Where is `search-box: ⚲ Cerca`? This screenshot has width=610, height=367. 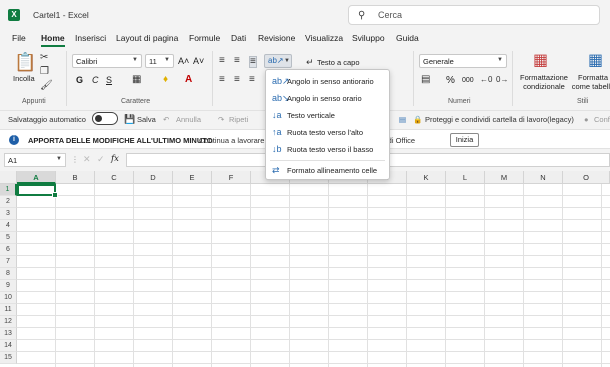
search-box: ⚲ Cerca is located at coordinates (474, 15).